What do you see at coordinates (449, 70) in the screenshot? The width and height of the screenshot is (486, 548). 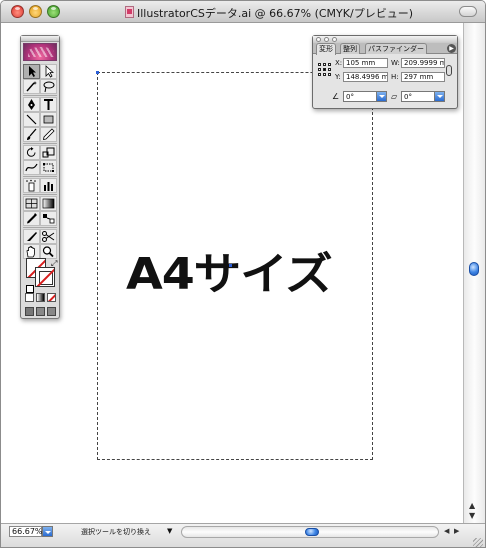 I see `constrain-proportions-icon` at bounding box center [449, 70].